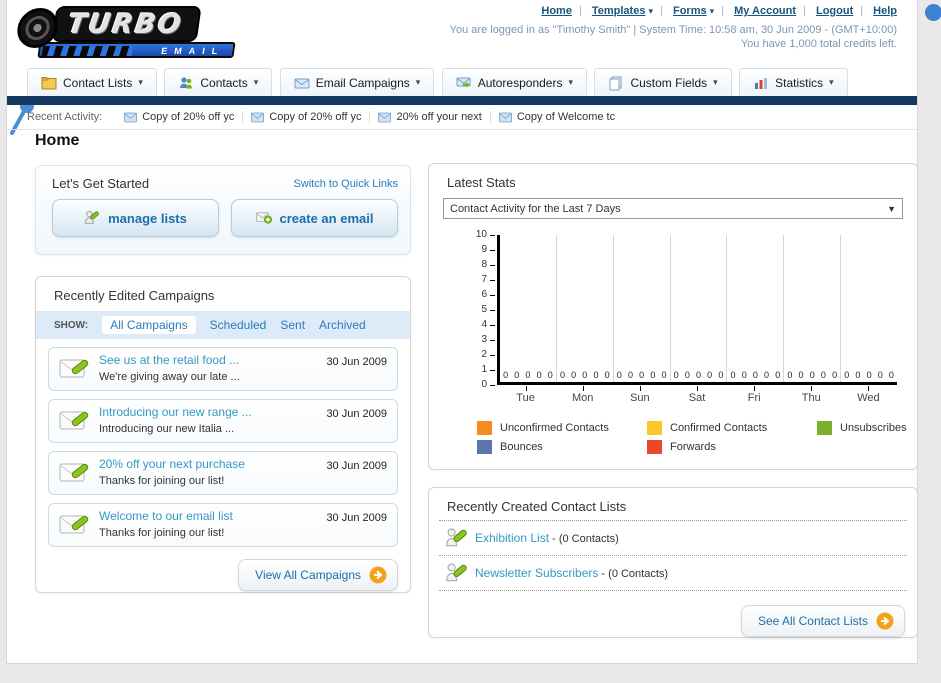  I want to click on nav-help-link: Help, so click(885, 11).